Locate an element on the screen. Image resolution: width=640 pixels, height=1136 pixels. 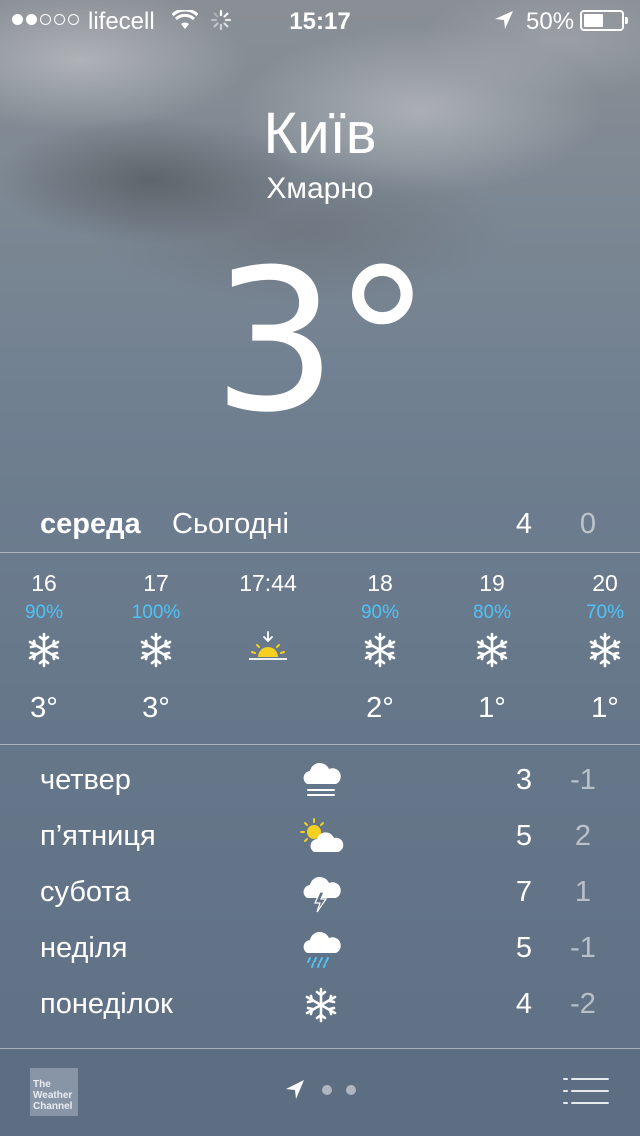
today-label: Сьогодні is located at coordinates (230, 524).